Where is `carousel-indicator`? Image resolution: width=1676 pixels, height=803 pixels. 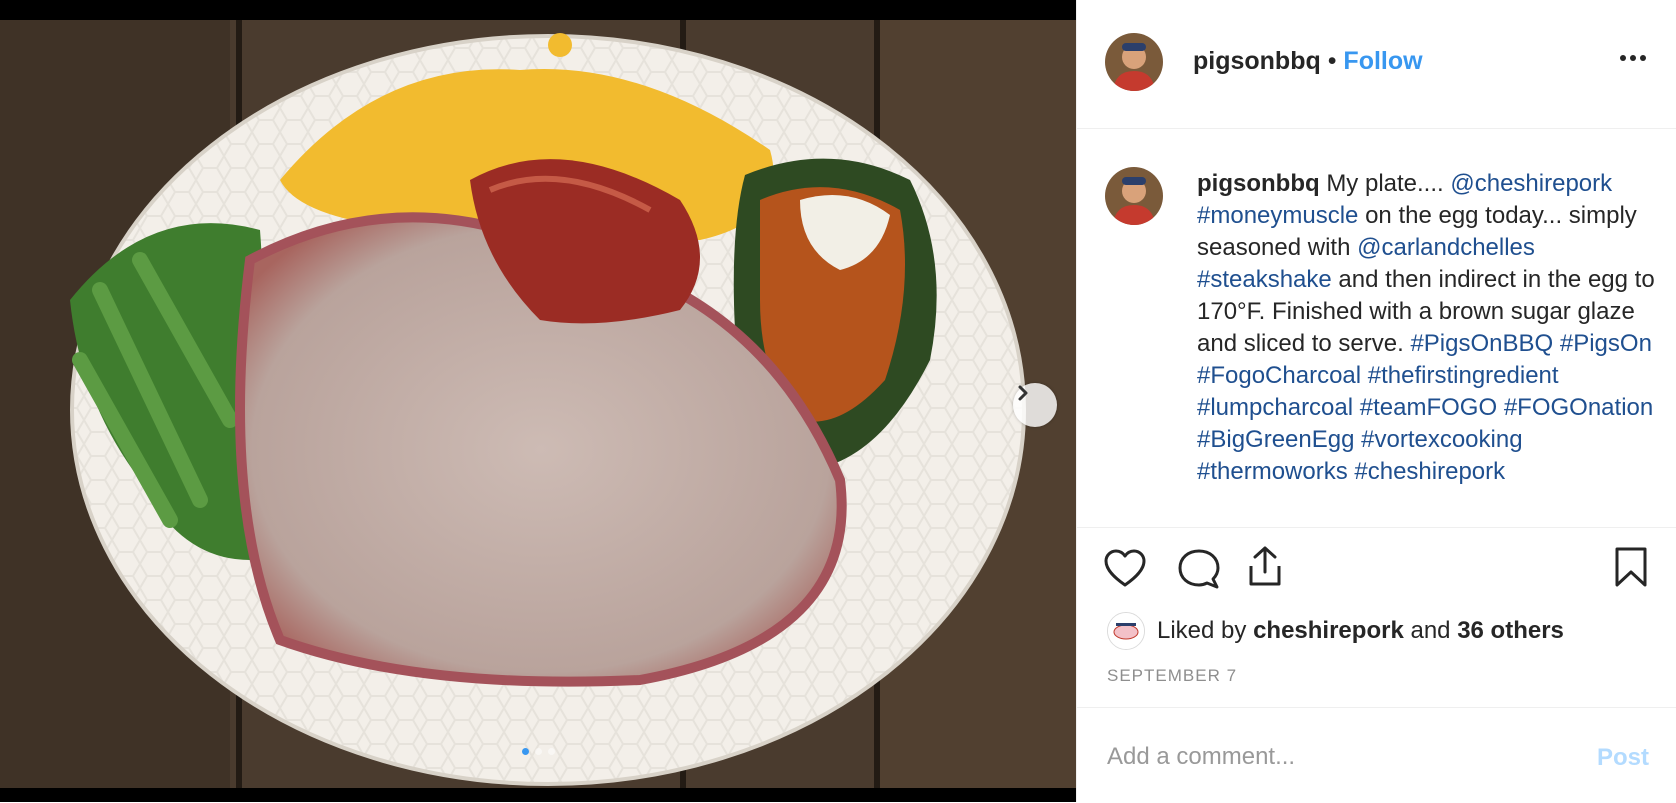
carousel-indicator is located at coordinates (538, 751).